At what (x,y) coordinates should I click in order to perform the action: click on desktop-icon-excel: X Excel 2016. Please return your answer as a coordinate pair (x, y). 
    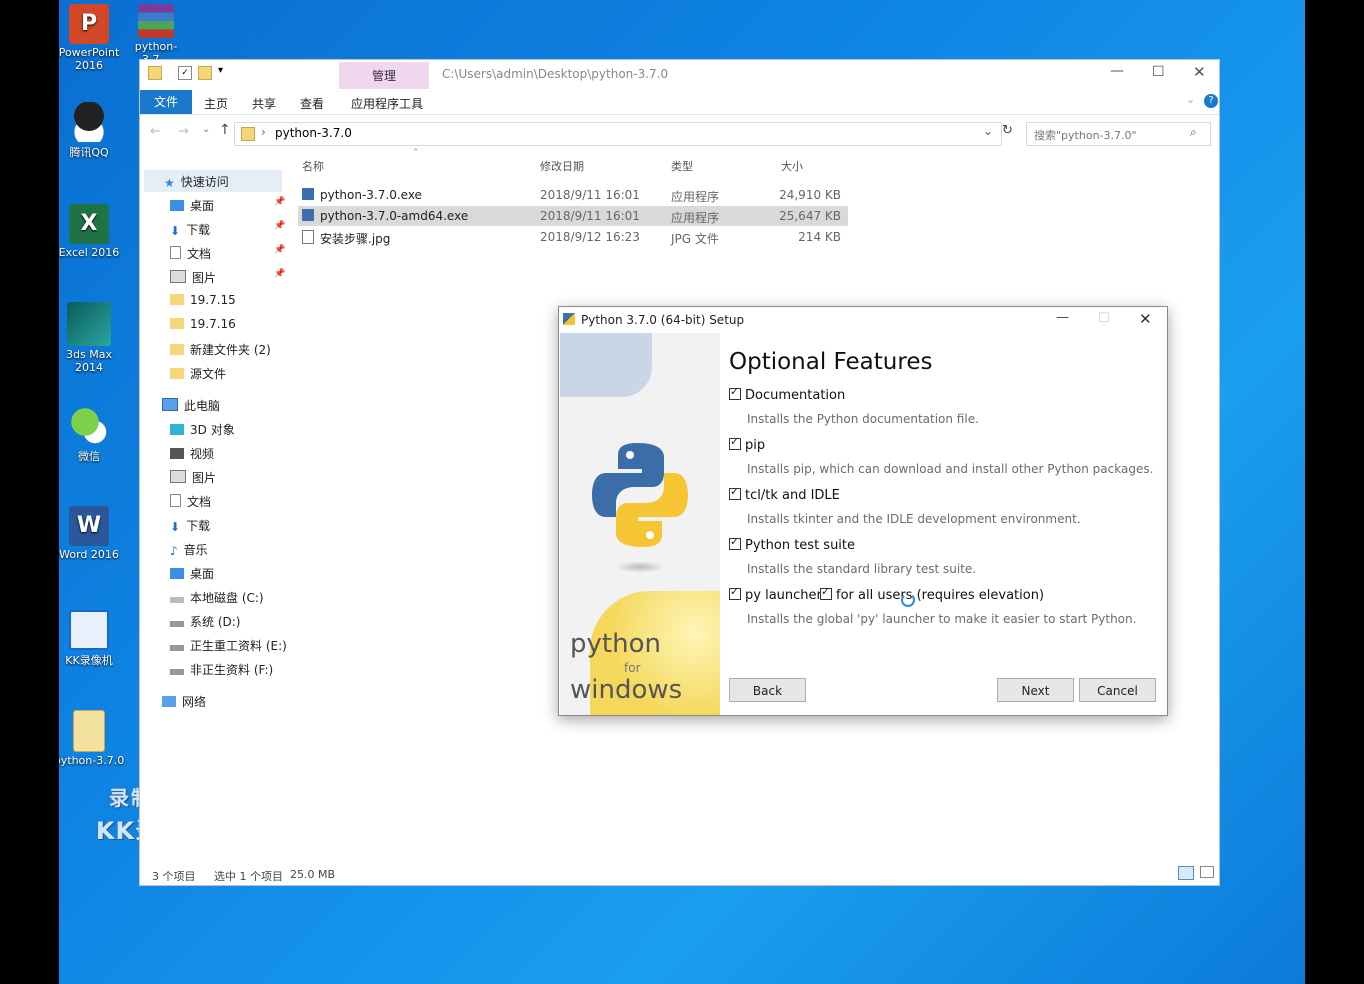
    Looking at the image, I should click on (93, 231).